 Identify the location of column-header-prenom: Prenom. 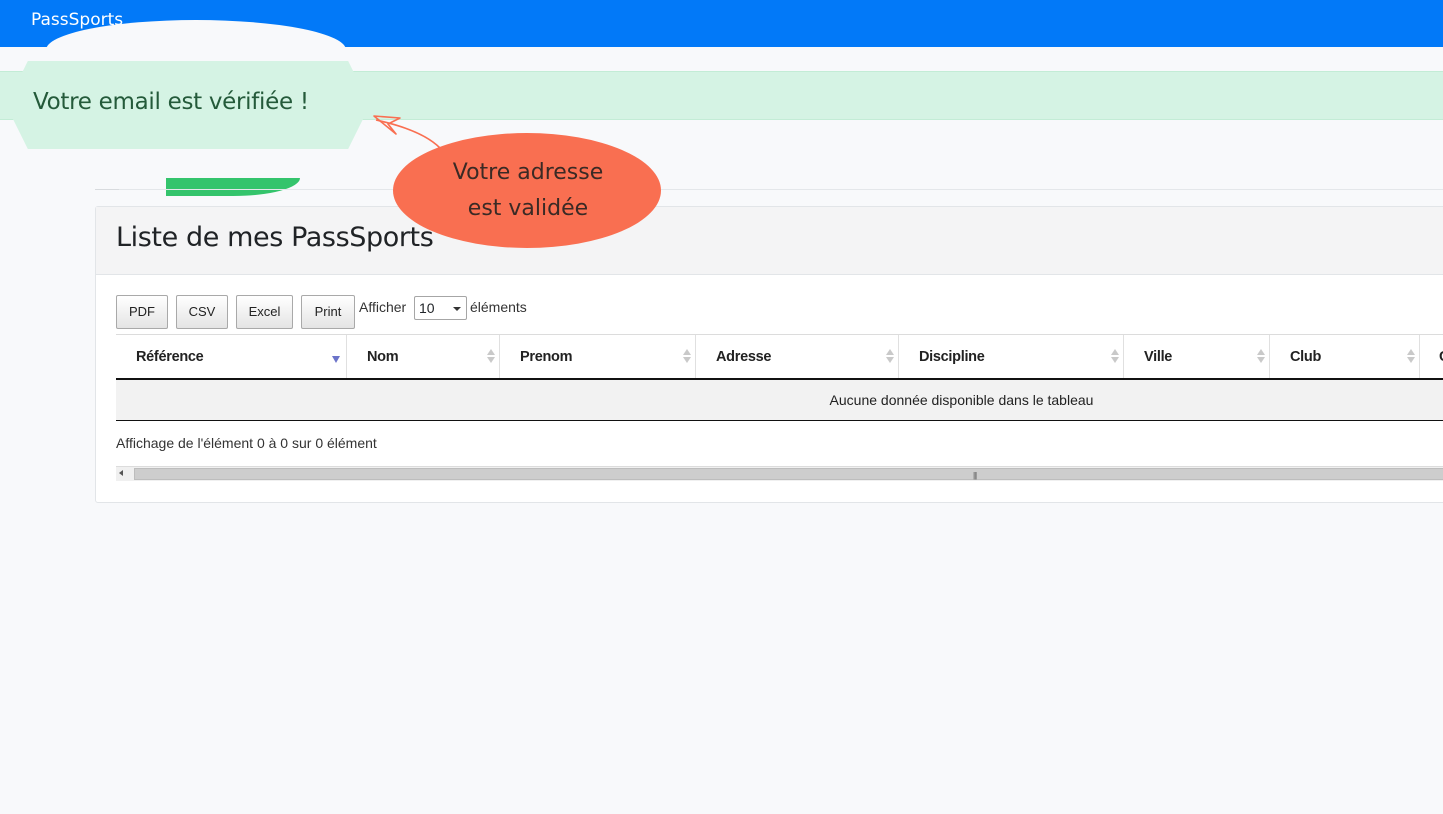
(598, 357).